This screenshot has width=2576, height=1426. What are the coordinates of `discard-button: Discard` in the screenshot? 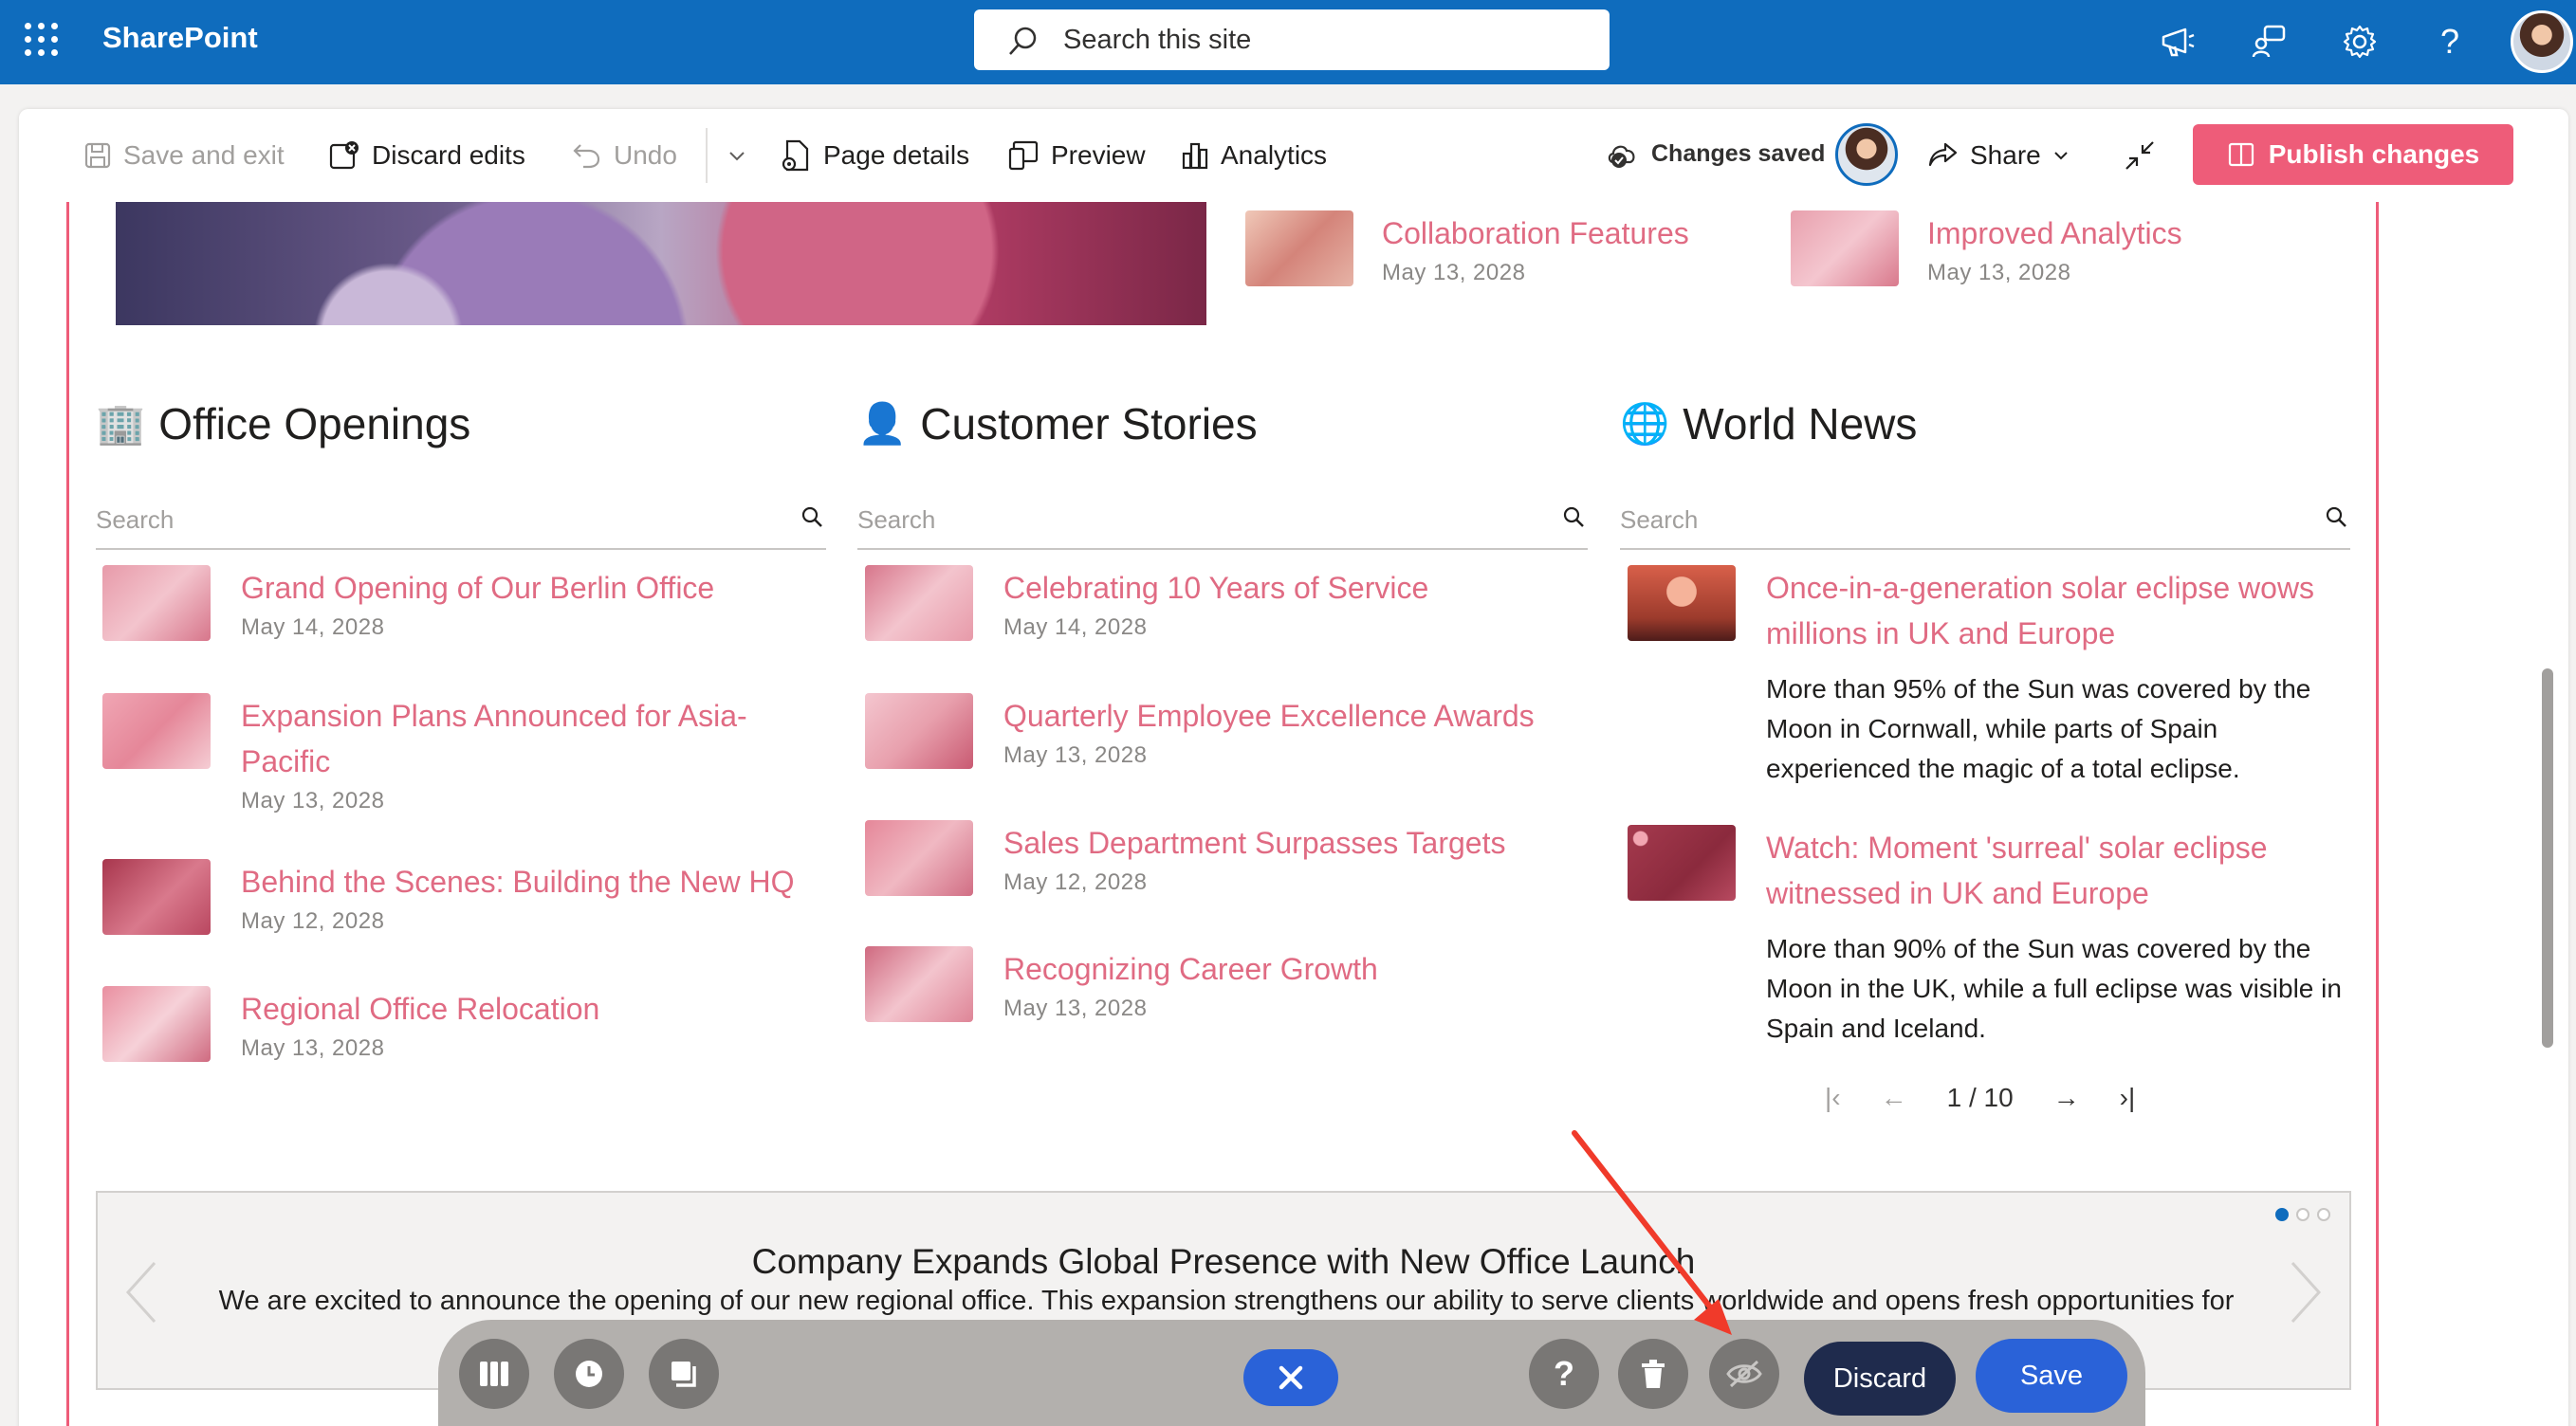 It's located at (1880, 1379).